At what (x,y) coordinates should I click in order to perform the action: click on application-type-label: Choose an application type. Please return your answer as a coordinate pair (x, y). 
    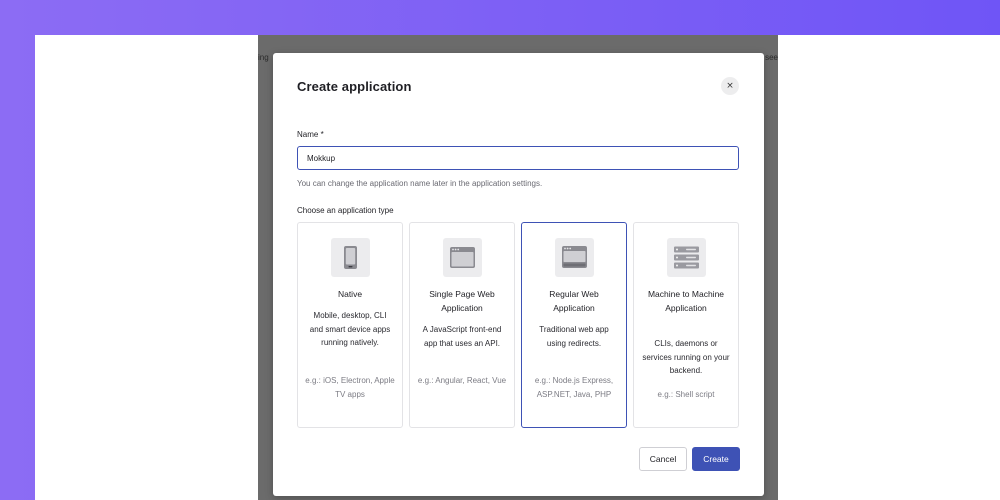
    Looking at the image, I should click on (345, 210).